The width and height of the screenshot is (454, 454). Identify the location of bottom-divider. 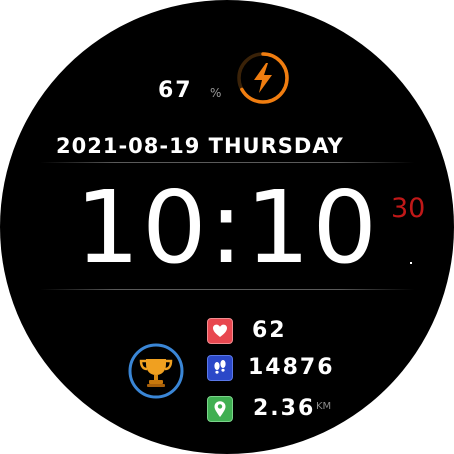
(227, 289).